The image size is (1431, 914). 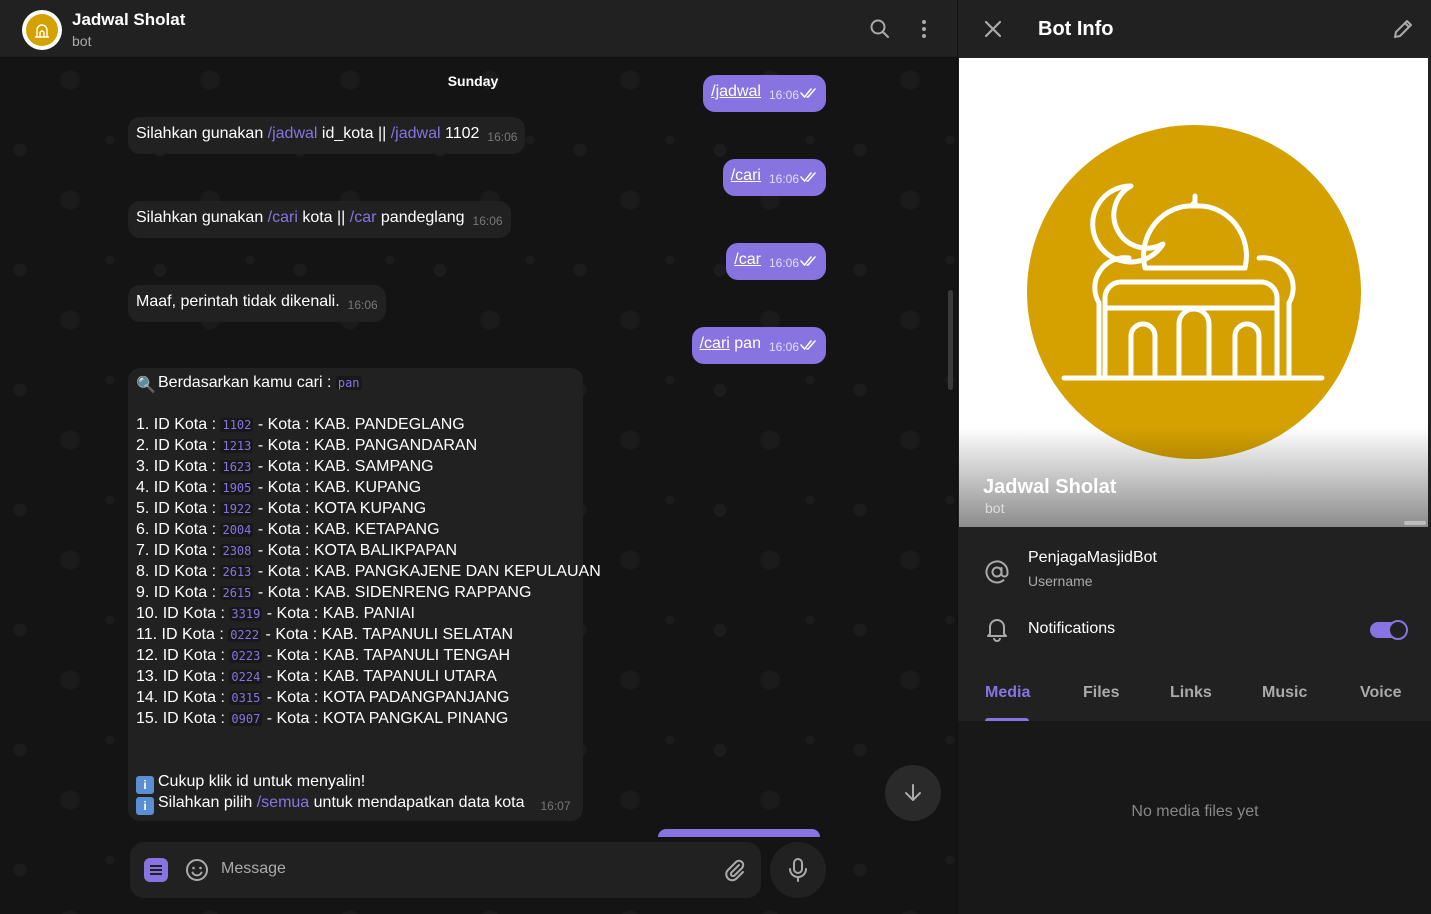 I want to click on close-icon, so click(x=993, y=29).